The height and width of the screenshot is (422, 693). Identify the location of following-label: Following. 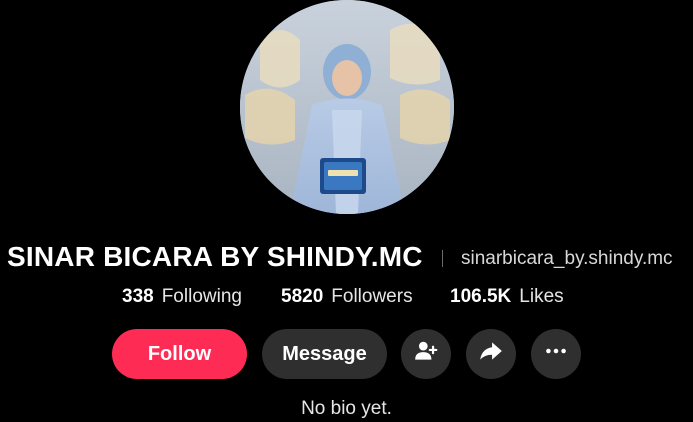
(201, 296).